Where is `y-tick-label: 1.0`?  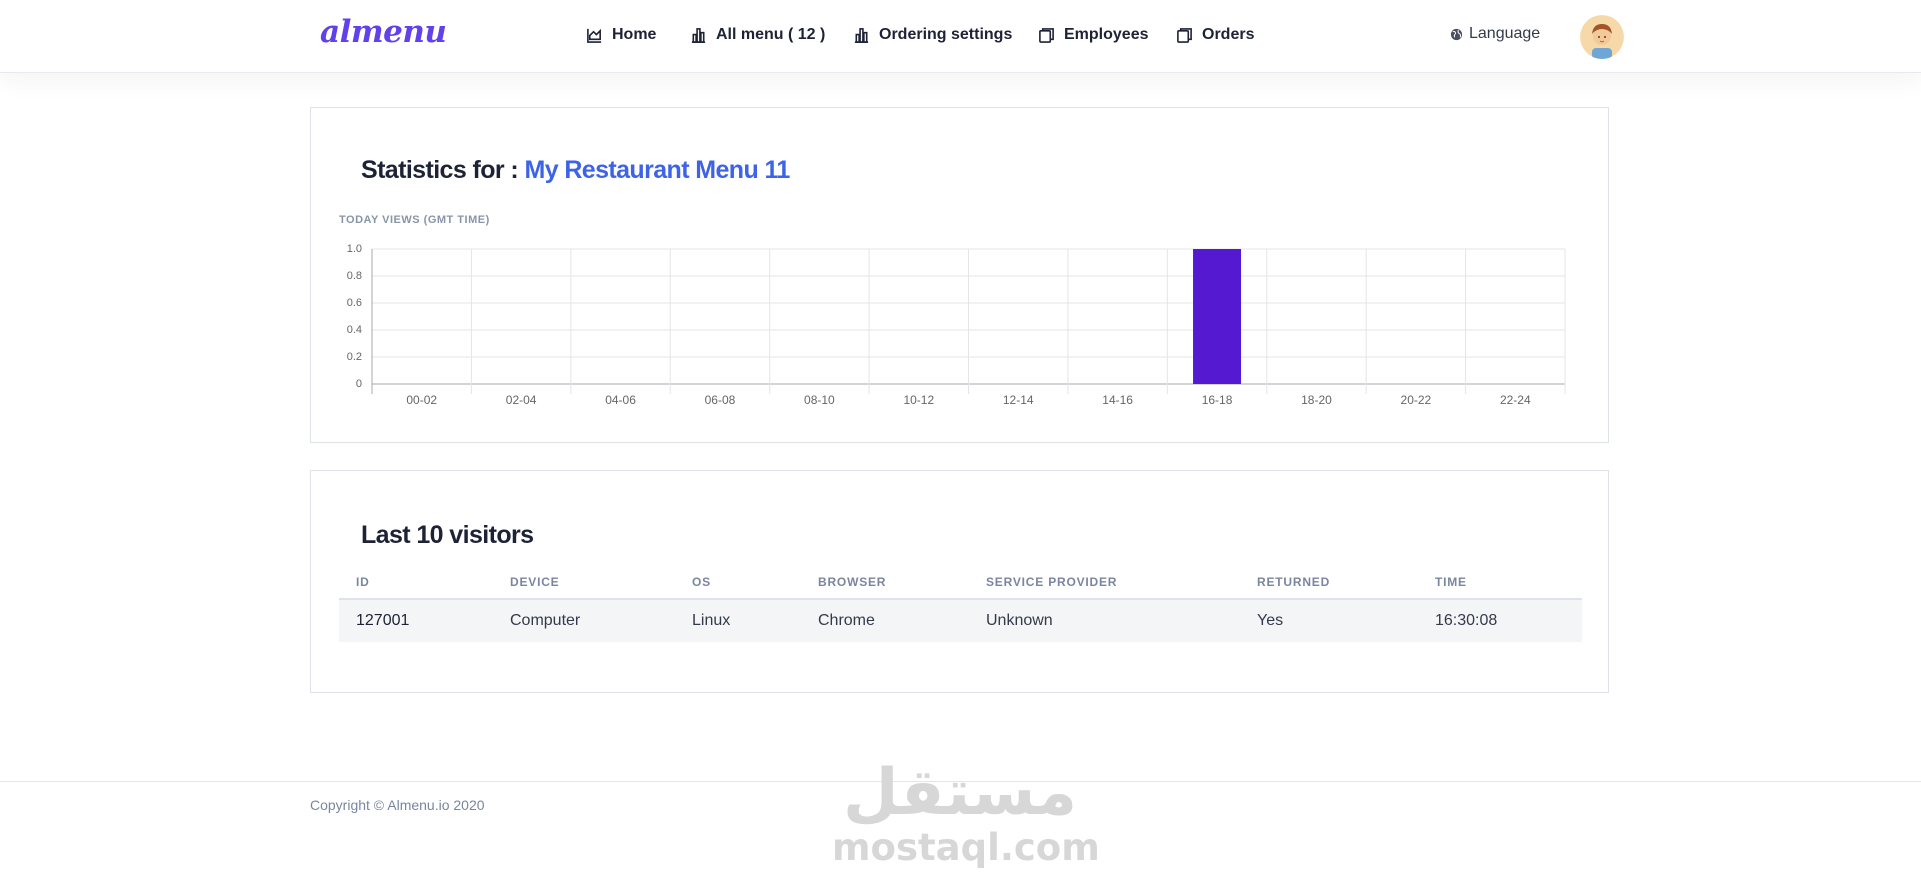 y-tick-label: 1.0 is located at coordinates (354, 249).